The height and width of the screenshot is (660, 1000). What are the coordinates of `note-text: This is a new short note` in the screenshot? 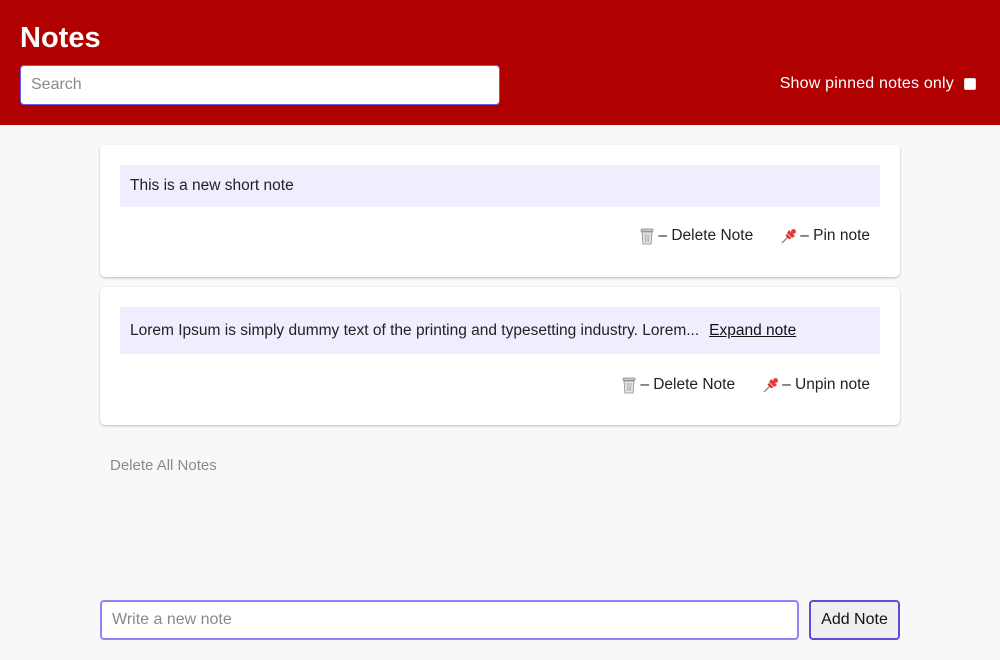 It's located at (212, 185).